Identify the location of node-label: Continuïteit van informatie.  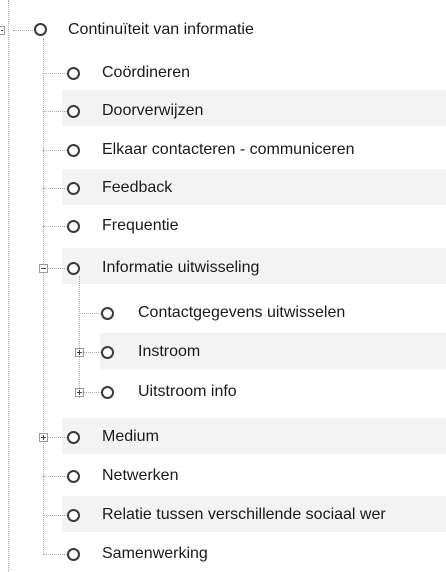
(161, 29).